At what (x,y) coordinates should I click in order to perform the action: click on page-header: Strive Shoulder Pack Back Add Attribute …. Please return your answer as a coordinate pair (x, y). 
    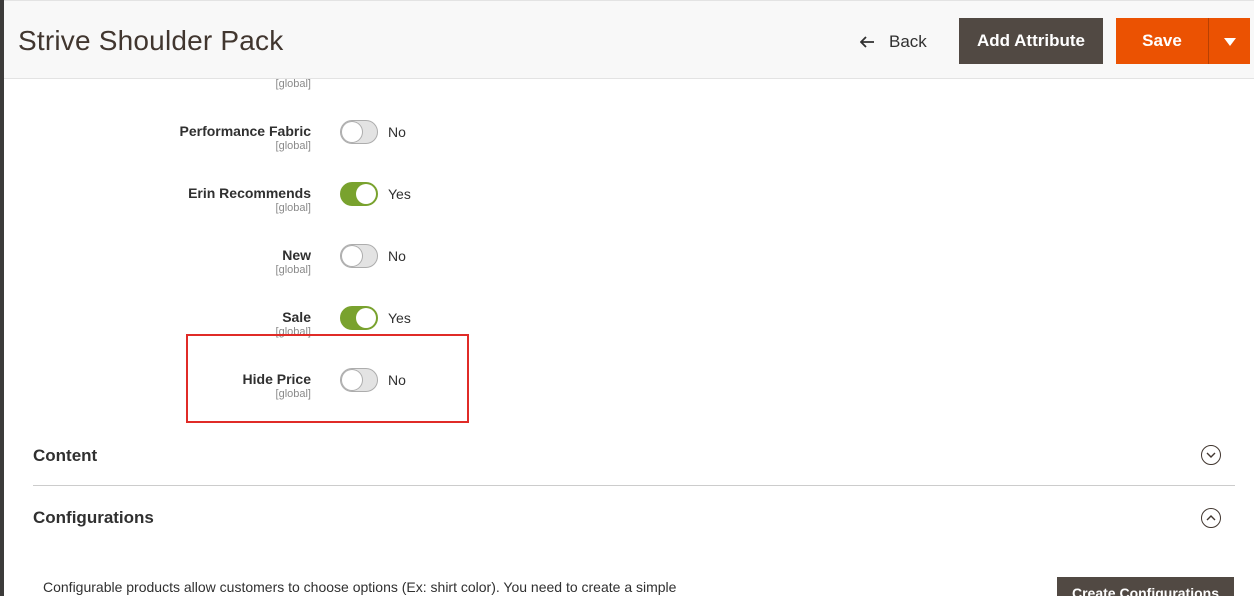
    Looking at the image, I should click on (629, 39).